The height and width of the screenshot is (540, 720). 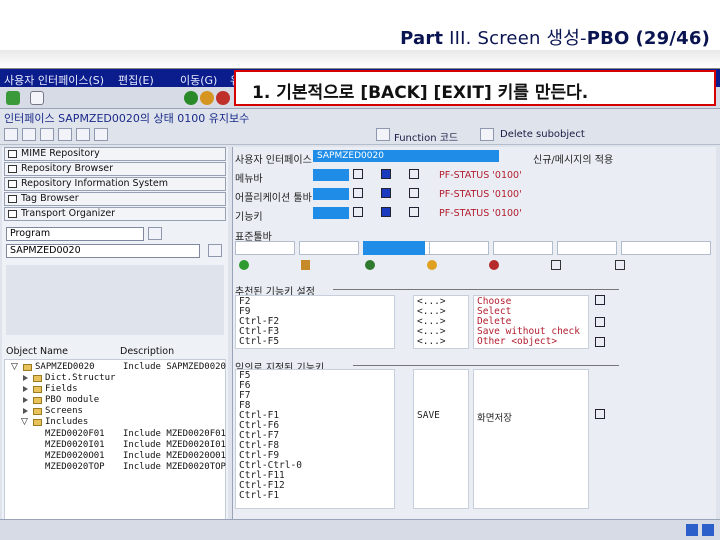 I want to click on menubar-doc-icon, so click(x=358, y=174).